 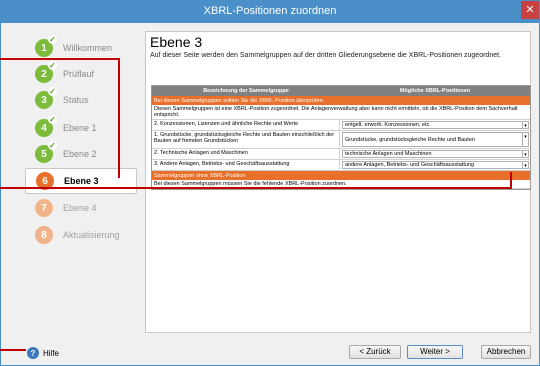 I want to click on column-header-positions: Mögliche XBRL-Positionen, so click(x=435, y=91).